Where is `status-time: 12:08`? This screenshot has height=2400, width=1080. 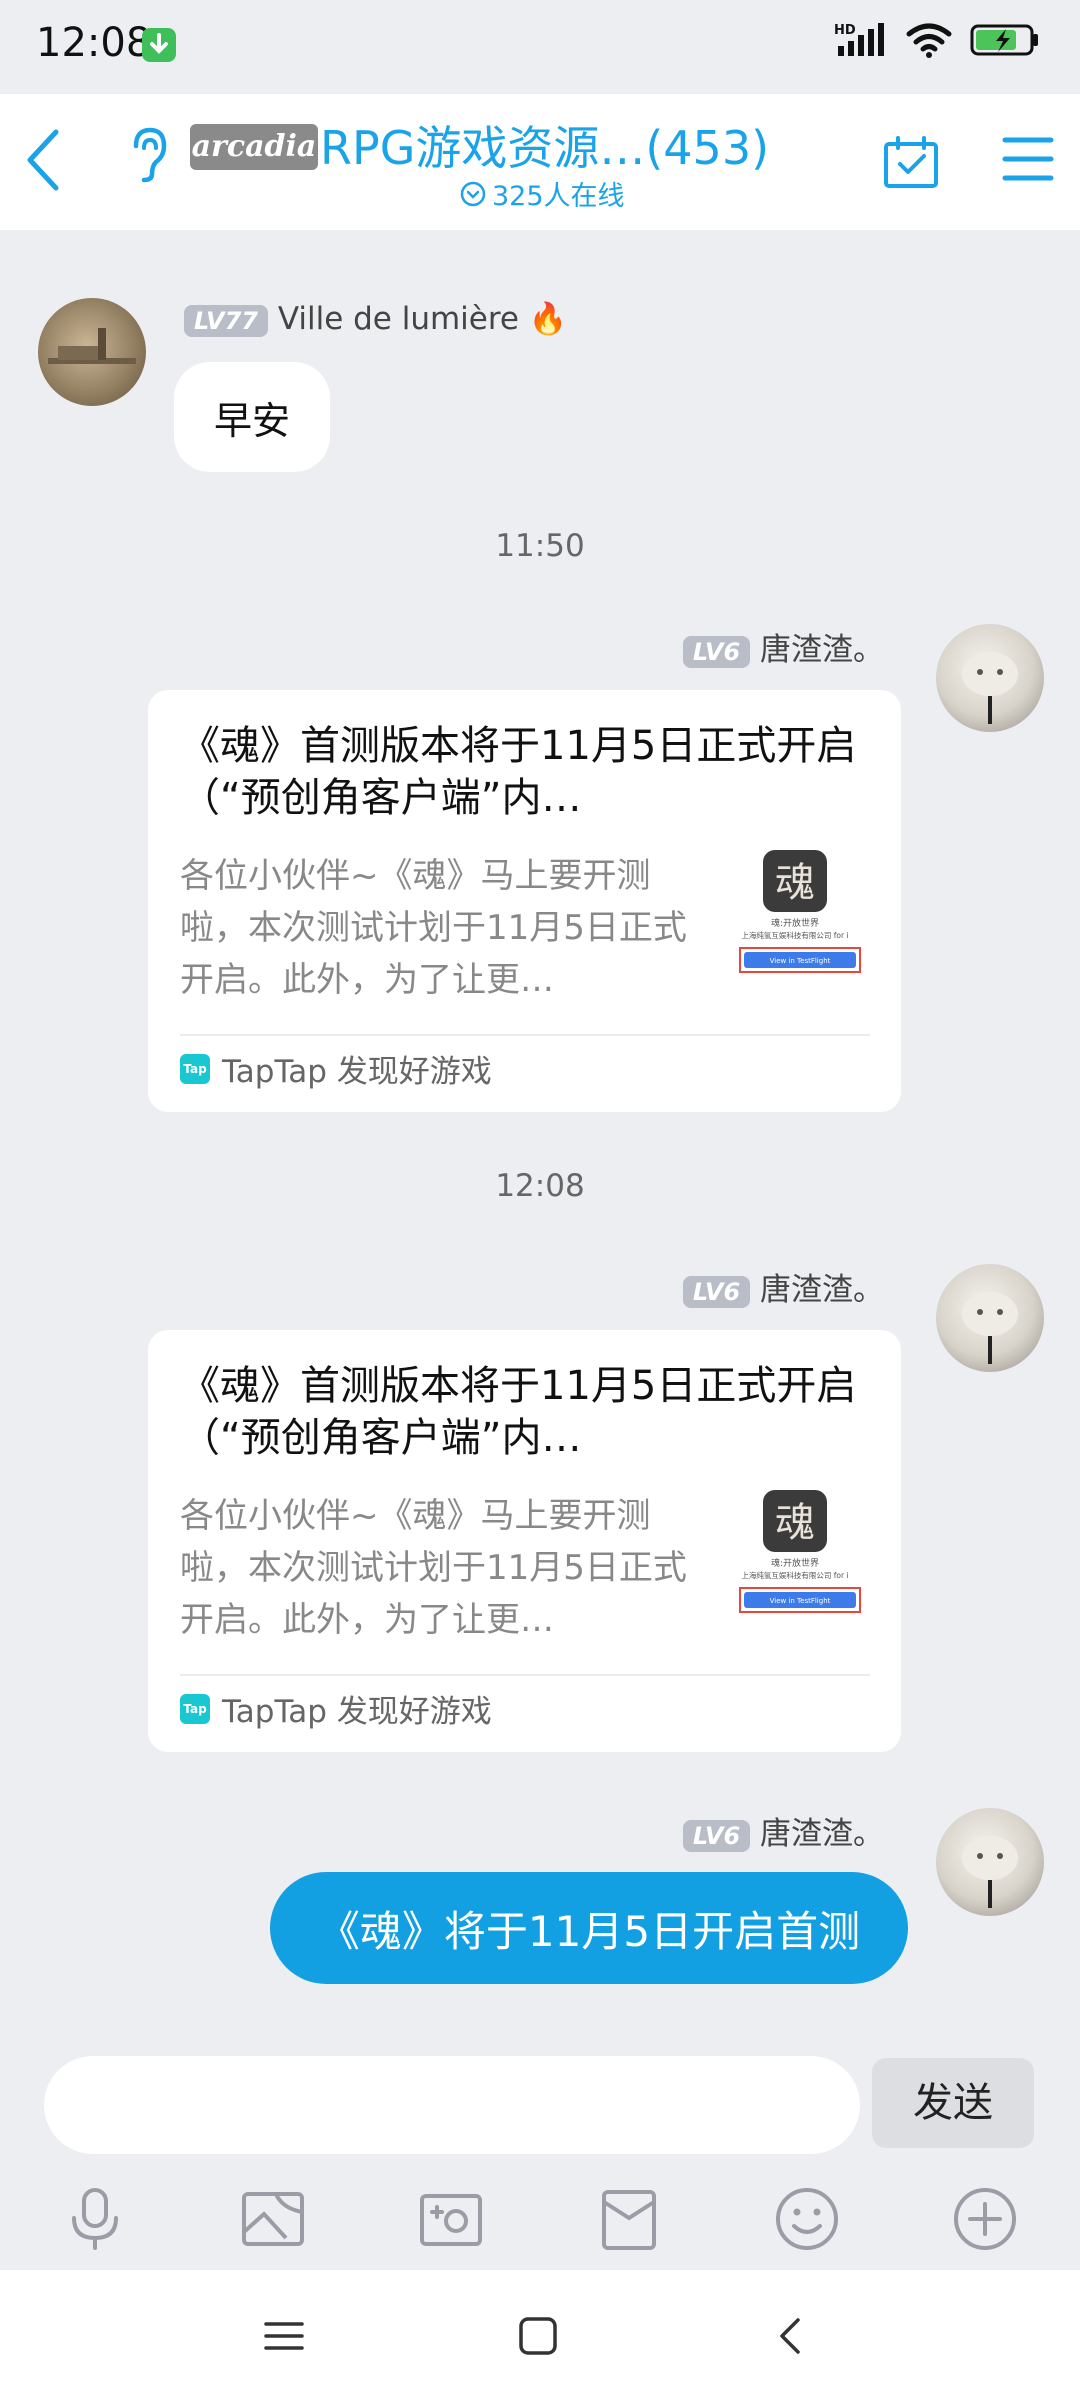 status-time: 12:08 is located at coordinates (94, 43).